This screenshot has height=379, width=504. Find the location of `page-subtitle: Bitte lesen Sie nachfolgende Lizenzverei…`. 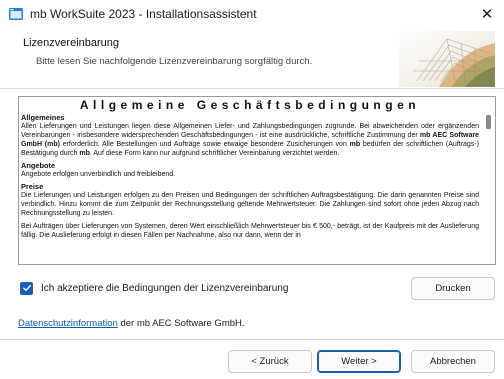

page-subtitle: Bitte lesen Sie nachfolgende Lizenzverei… is located at coordinates (174, 61).